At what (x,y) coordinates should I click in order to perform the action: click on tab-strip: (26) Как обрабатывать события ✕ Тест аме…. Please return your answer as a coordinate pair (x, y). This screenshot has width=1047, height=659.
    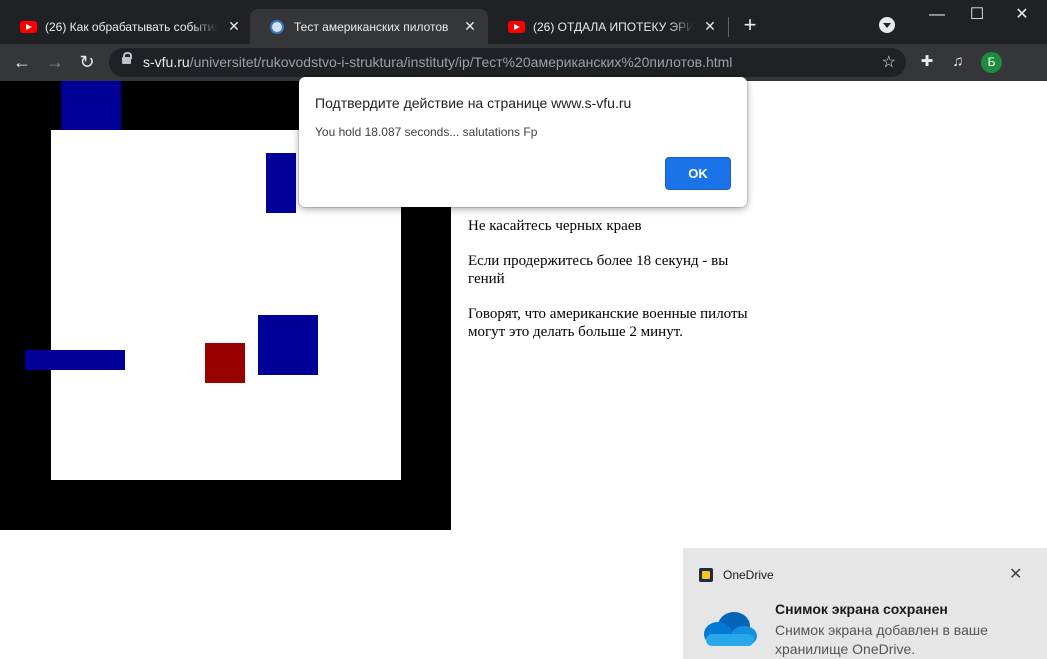
    Looking at the image, I should click on (523, 22).